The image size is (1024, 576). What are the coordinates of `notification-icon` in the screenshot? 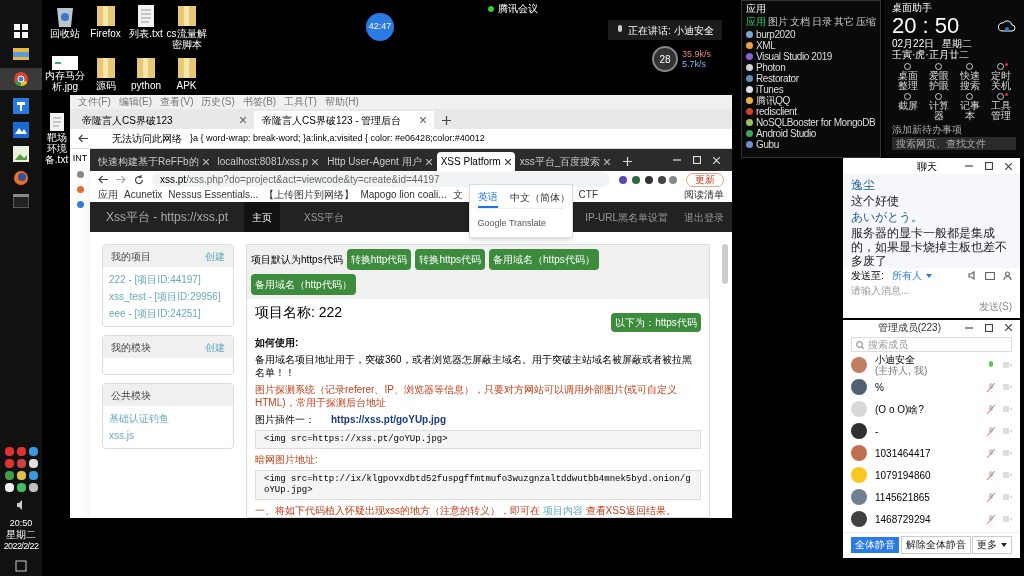 It's located at (21, 566).